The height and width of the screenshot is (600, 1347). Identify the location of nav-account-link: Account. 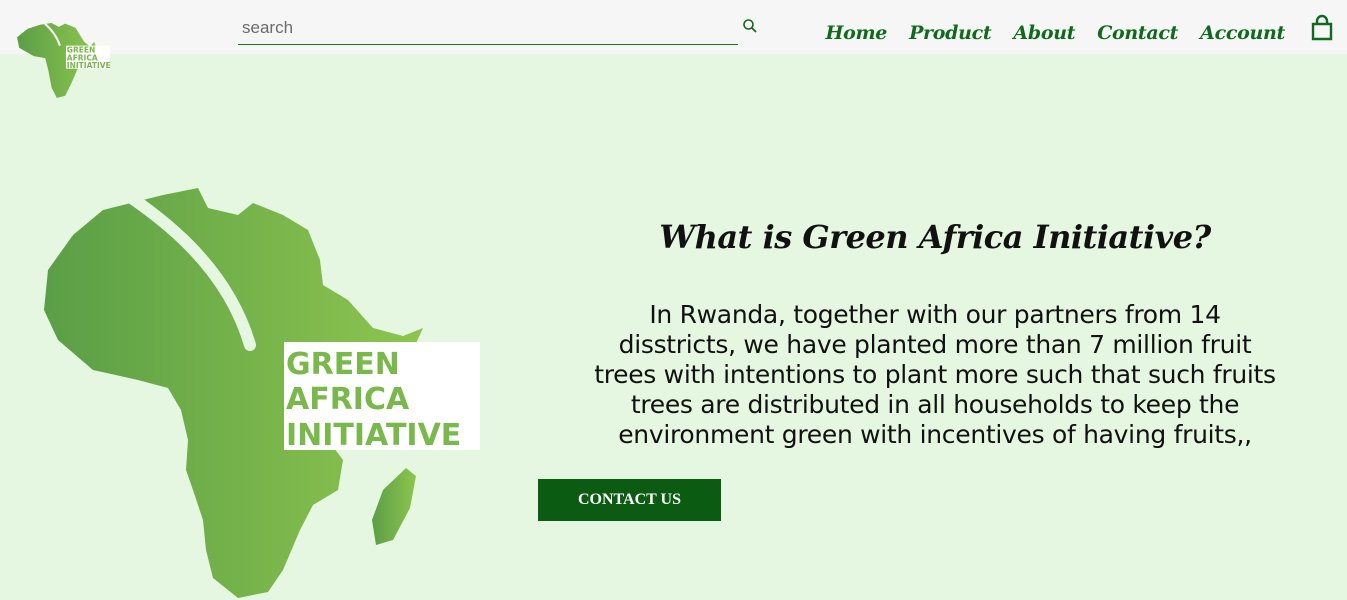
(1242, 33).